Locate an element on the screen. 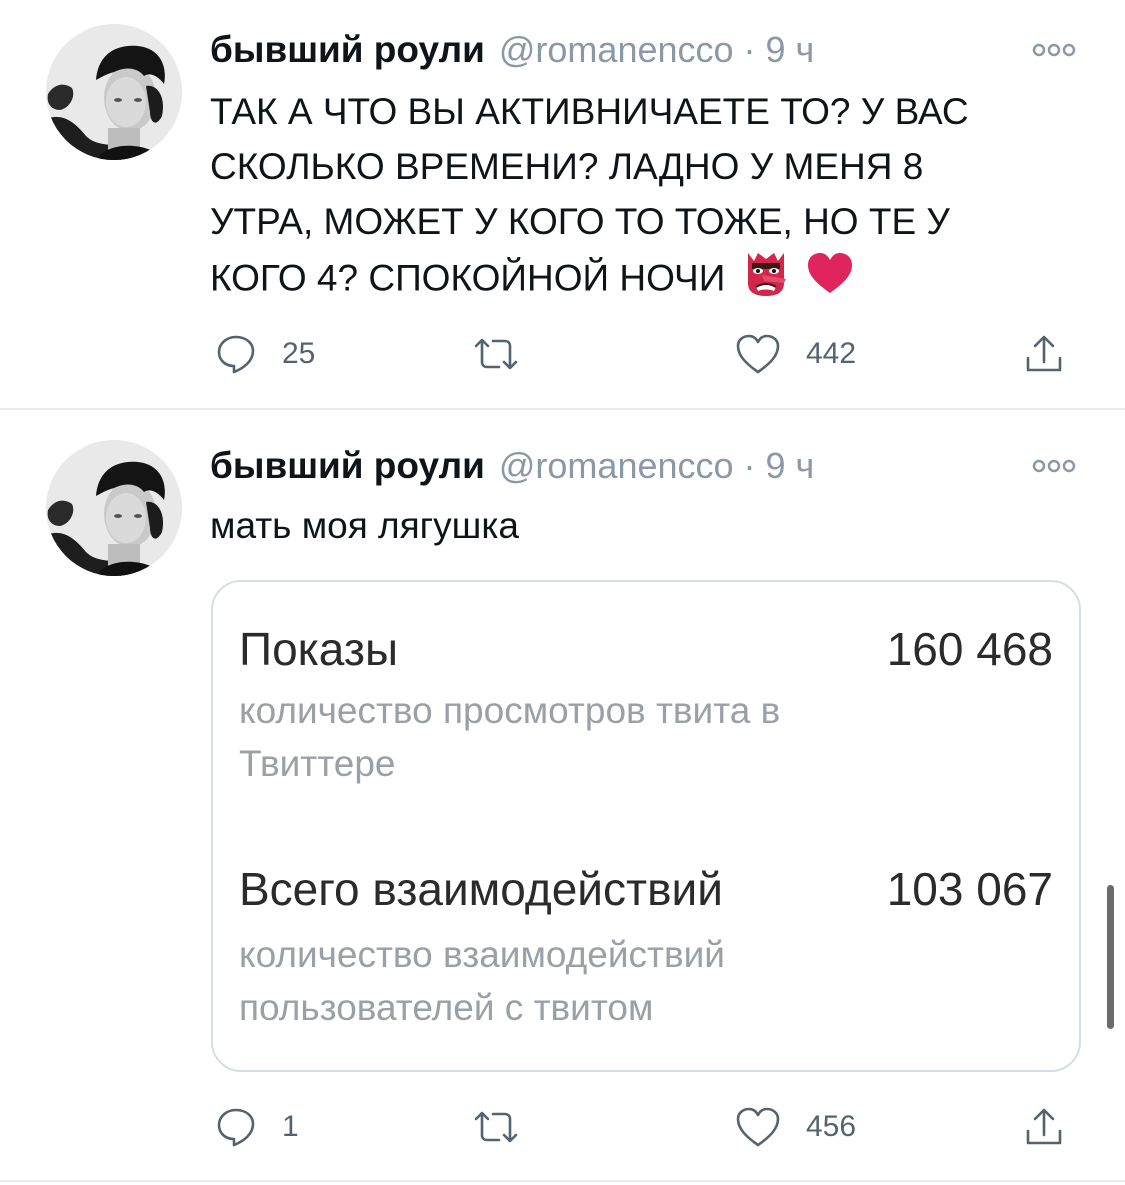 The image size is (1125, 1185). tweet-text-line: СКОЛЬКО ВРЕМЕНИ? ЛАДНО У МЕНЯ 8 is located at coordinates (567, 166).